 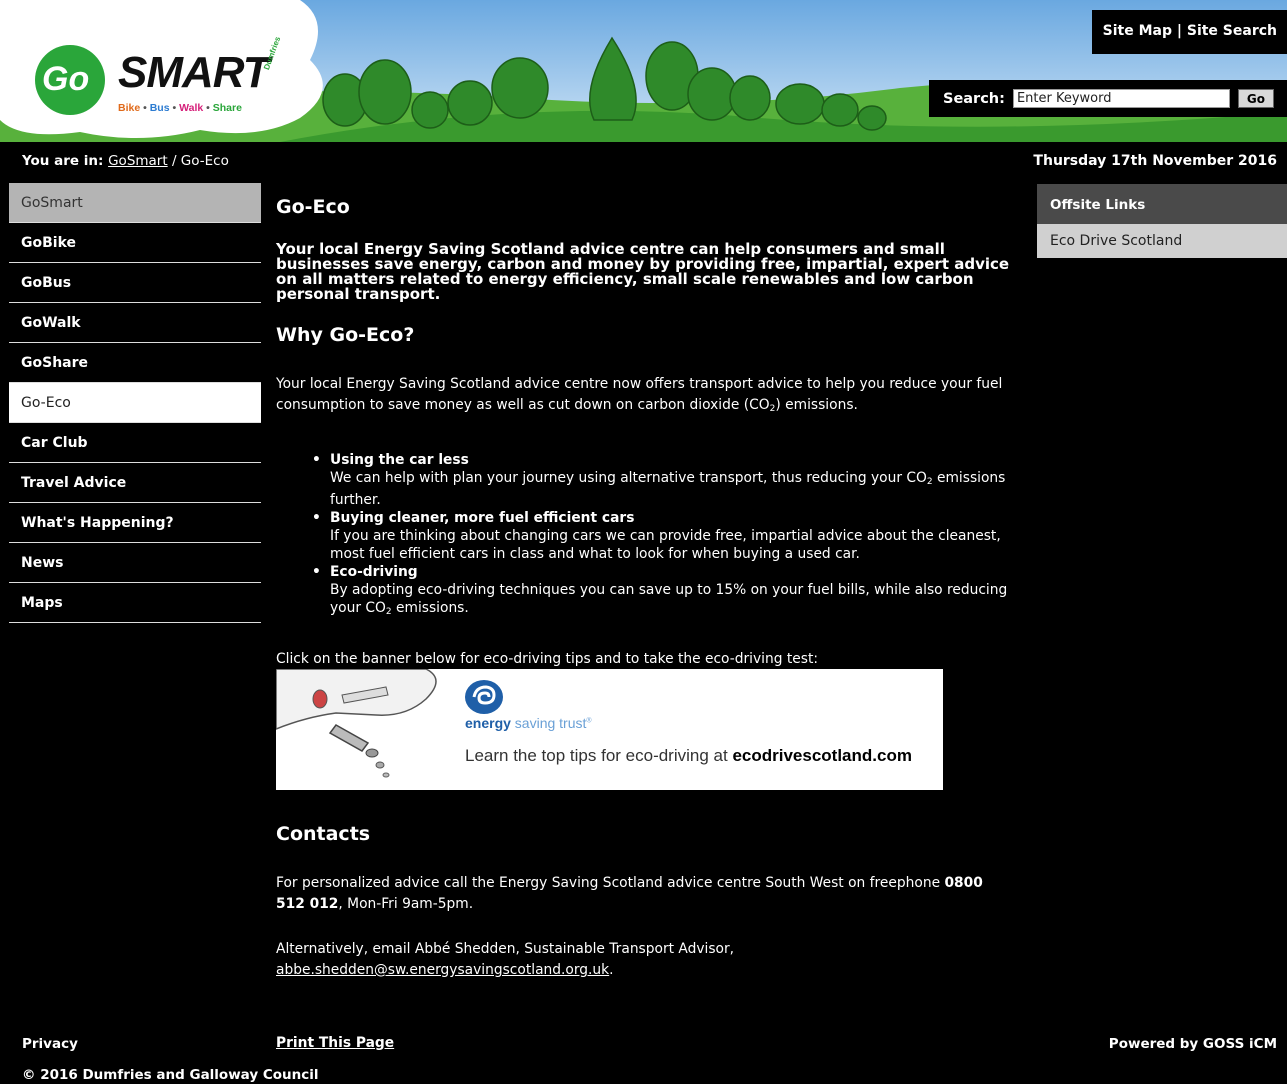 What do you see at coordinates (611, 970) in the screenshot?
I see `contact-email-end: .` at bounding box center [611, 970].